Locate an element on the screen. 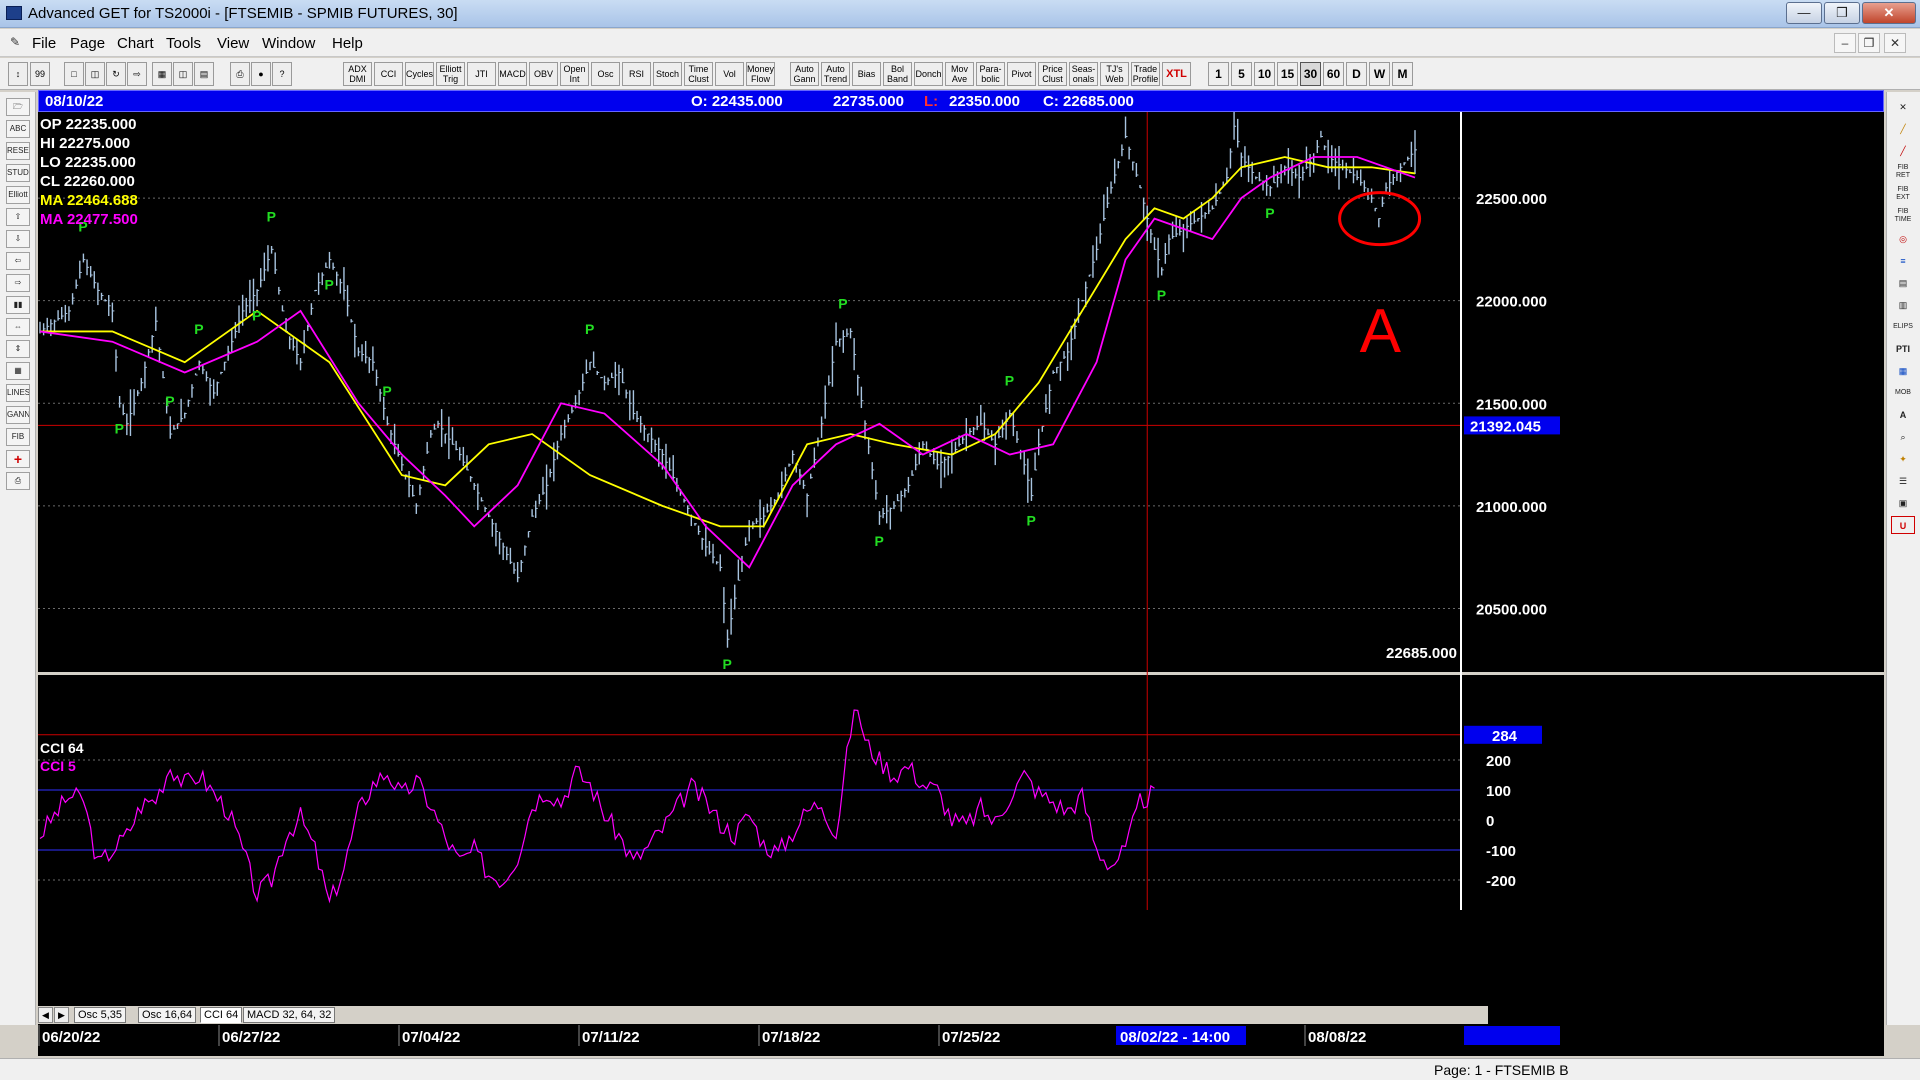 This screenshot has height=1080, width=1920. close-button: ✕ is located at coordinates (1889, 13).